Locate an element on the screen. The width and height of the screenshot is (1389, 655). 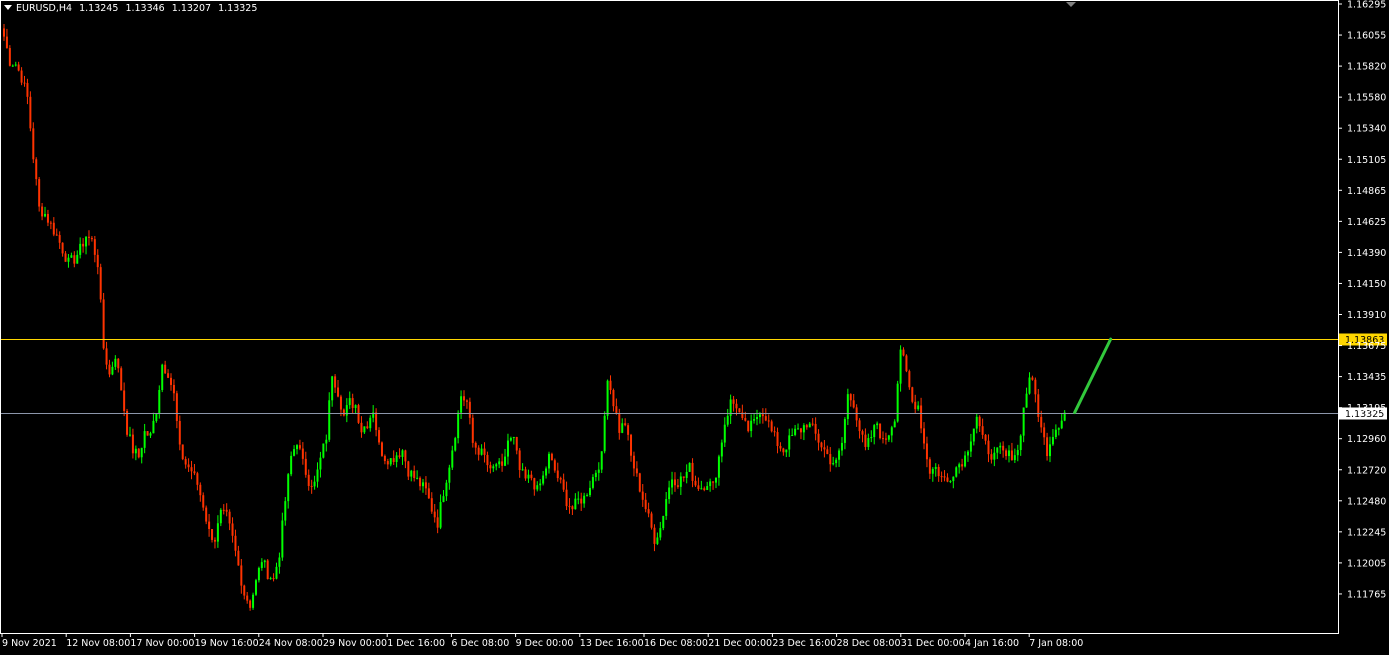
y-tick-label: 1.14625 is located at coordinates (1366, 222).